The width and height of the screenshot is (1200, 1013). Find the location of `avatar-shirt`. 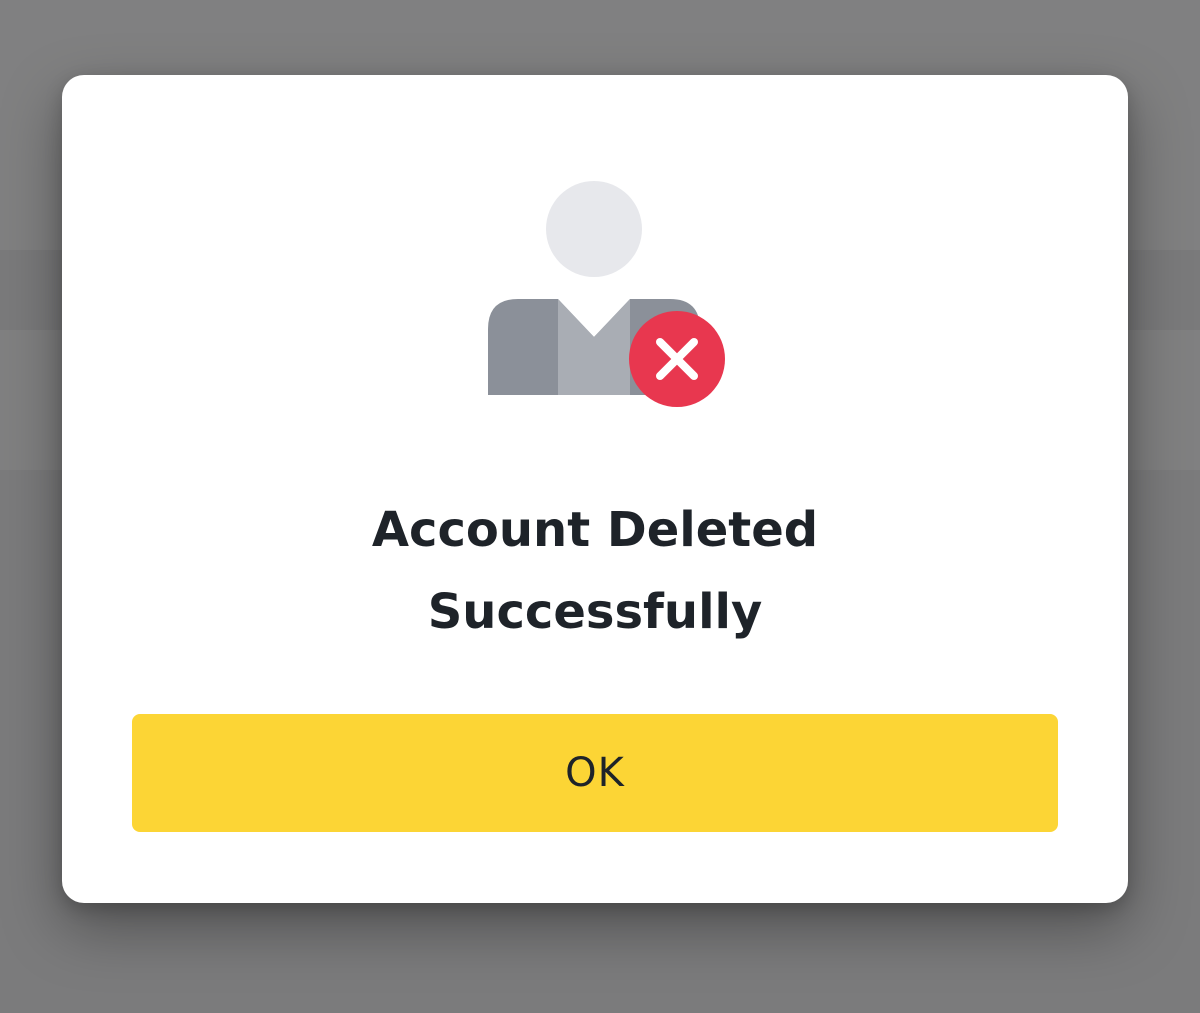

avatar-shirt is located at coordinates (594, 347).